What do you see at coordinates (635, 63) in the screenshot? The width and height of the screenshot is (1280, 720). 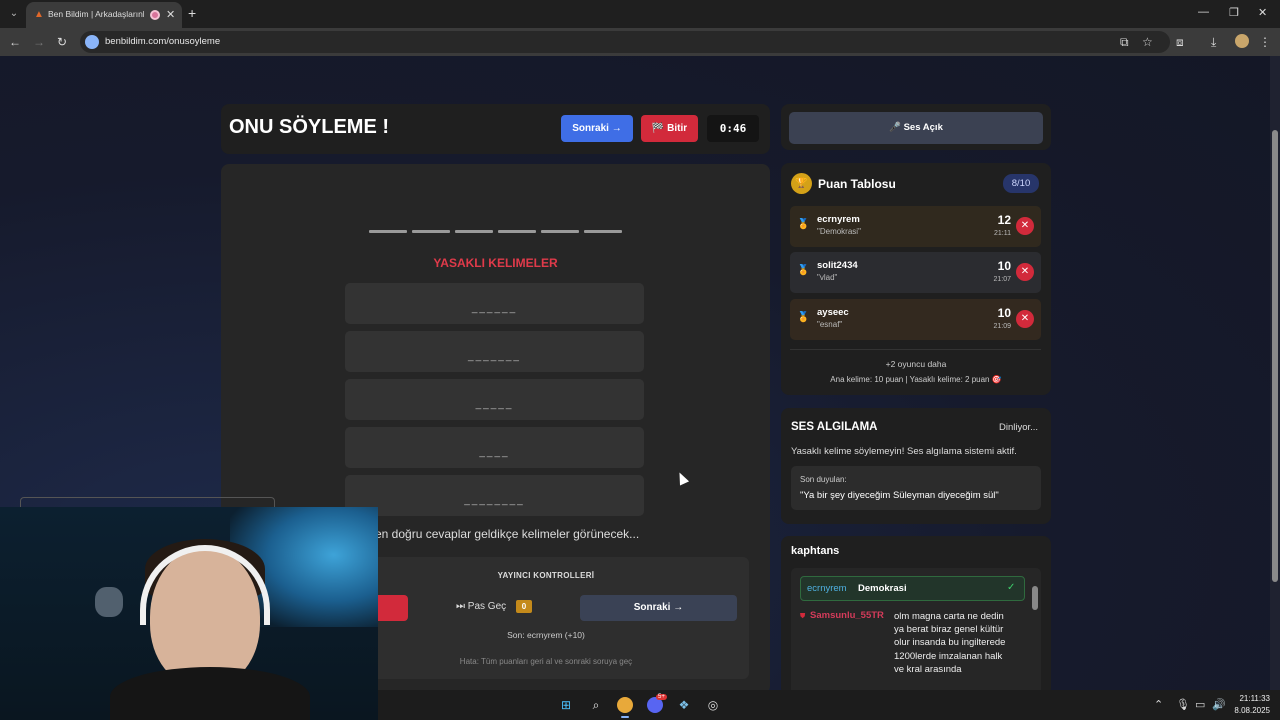 I see `site-logo` at bounding box center [635, 63].